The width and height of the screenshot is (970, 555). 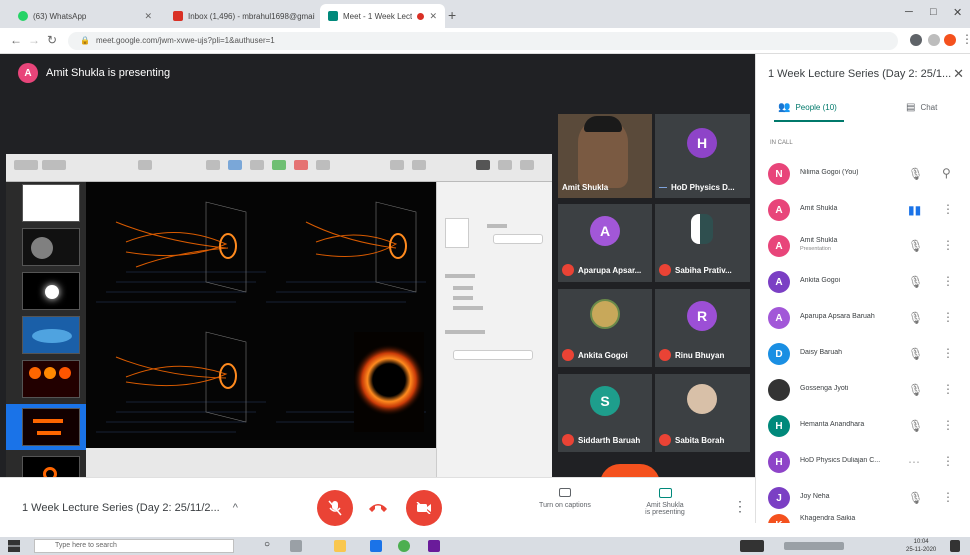 I want to click on chevron-up-icon: ^, so click(x=235, y=508).